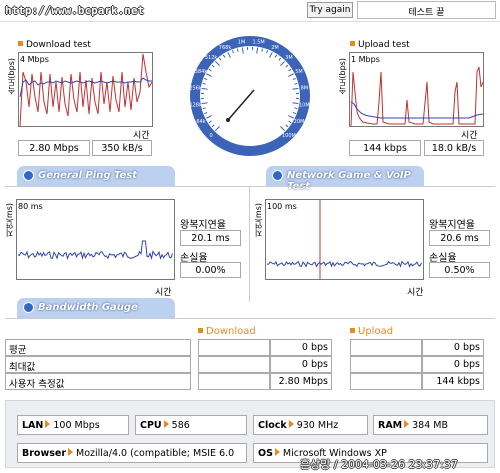 This screenshot has width=500, height=473. Describe the element at coordinates (258, 43) in the screenshot. I see `gauge-label: 1.5M` at that location.